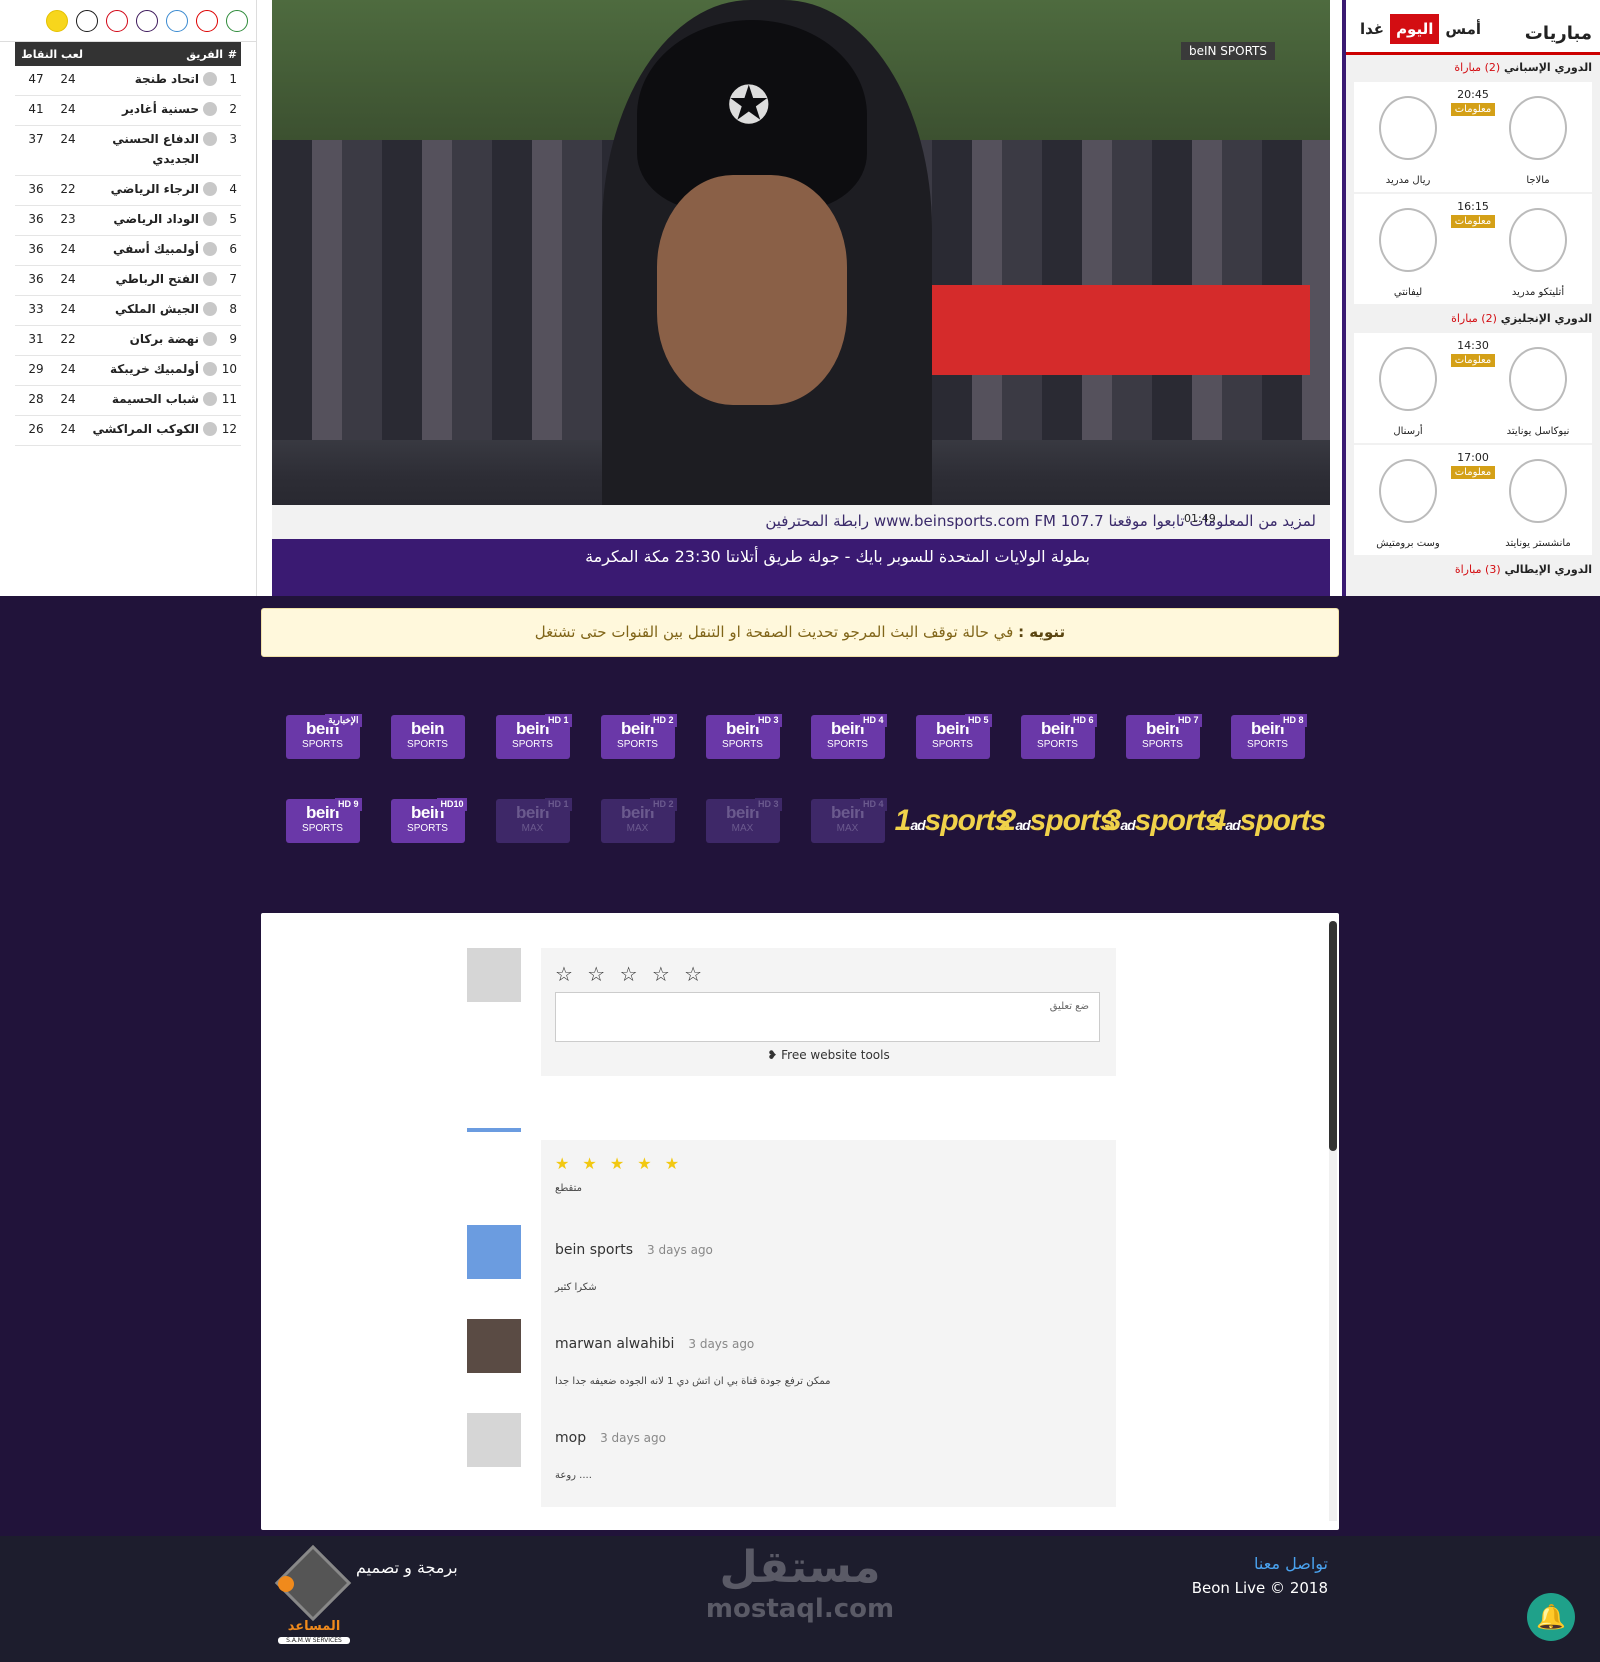  Describe the element at coordinates (1473, 500) in the screenshot. I see `match-card: مانشستر يونايتد 17:00 معلومات وست برومتيش` at that location.